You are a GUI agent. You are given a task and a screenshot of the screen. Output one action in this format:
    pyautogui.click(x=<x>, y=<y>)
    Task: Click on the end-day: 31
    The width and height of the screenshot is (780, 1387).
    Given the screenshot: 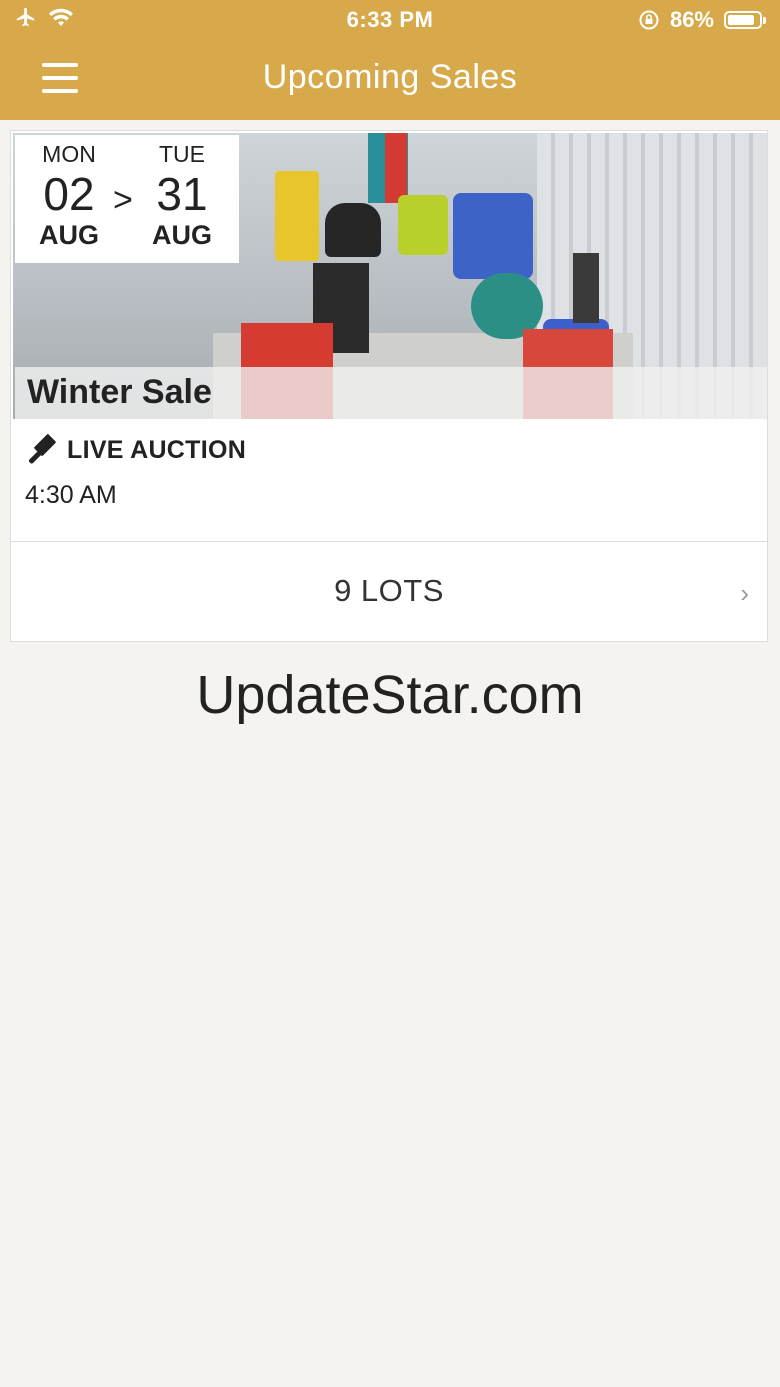 What is the action you would take?
    pyautogui.click(x=182, y=194)
    